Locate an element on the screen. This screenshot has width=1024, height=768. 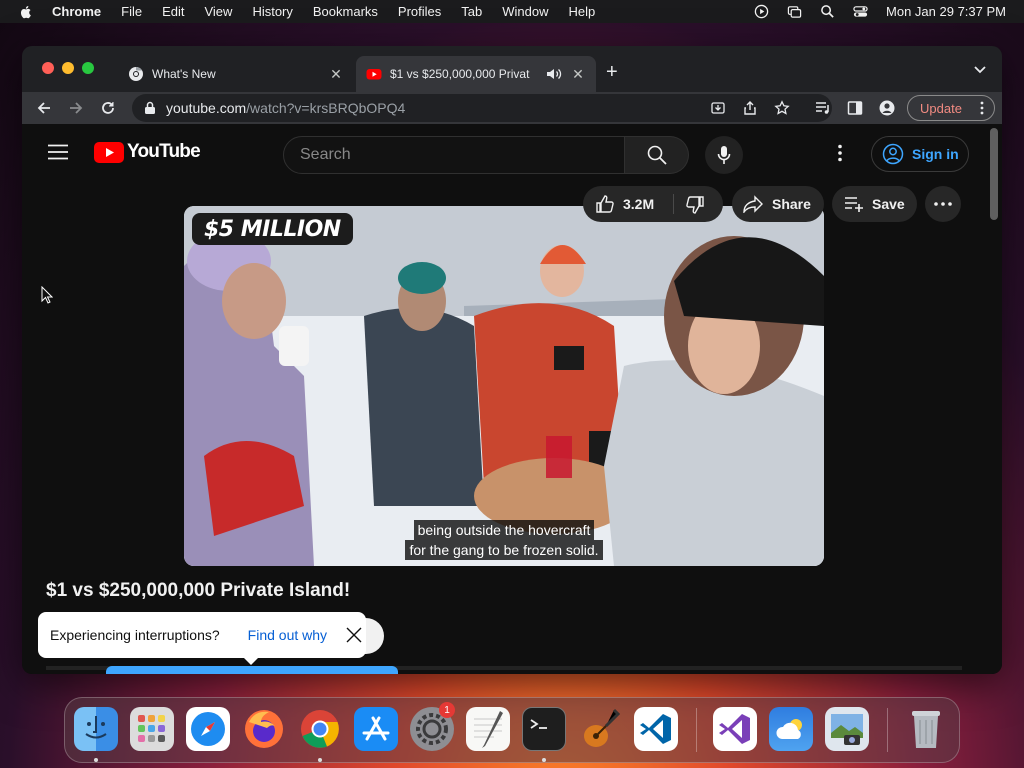
dock-weather-icon is located at coordinates (791, 729).